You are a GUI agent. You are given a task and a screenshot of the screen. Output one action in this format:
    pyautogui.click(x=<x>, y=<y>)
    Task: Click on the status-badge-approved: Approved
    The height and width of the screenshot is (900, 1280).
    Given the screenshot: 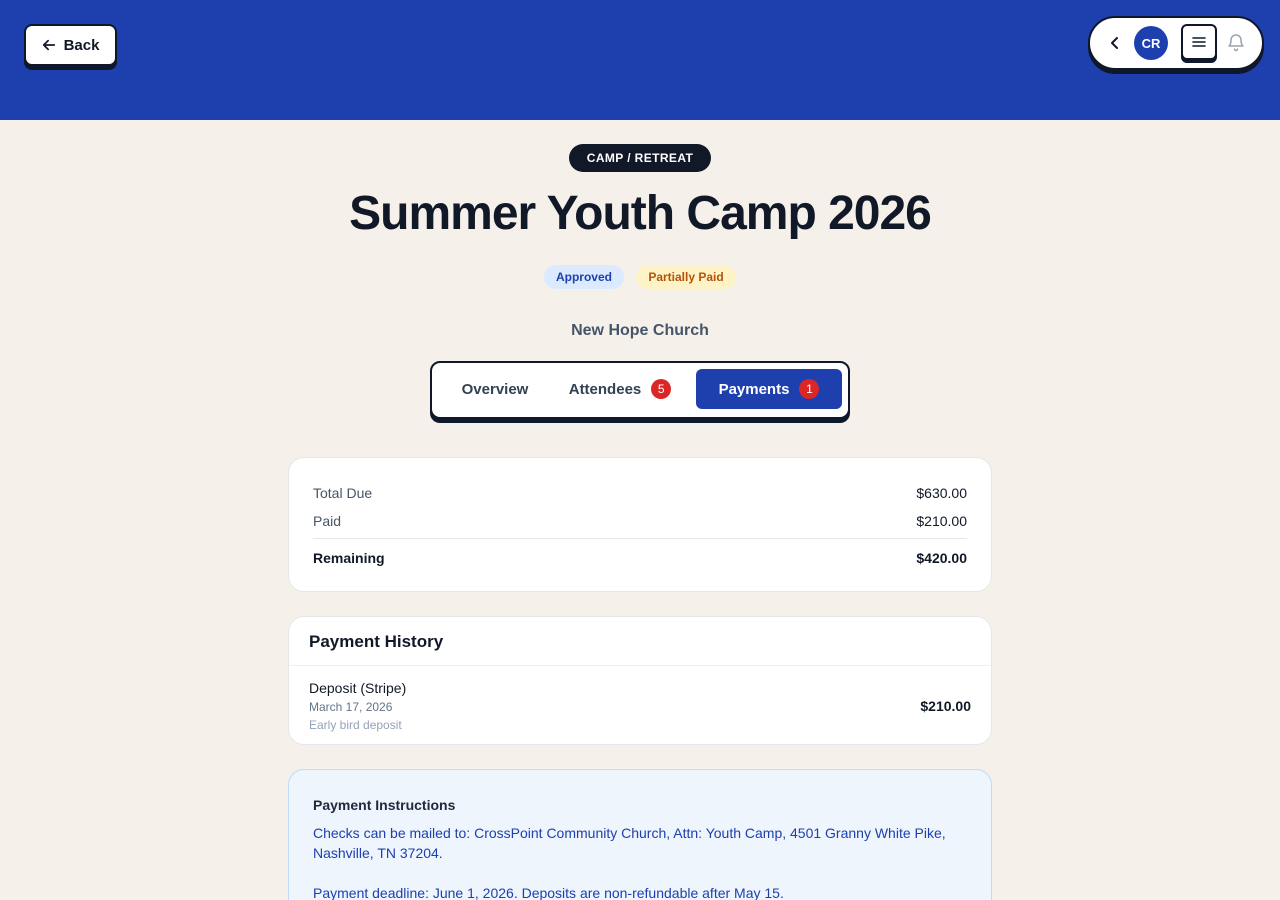 What is the action you would take?
    pyautogui.click(x=584, y=277)
    